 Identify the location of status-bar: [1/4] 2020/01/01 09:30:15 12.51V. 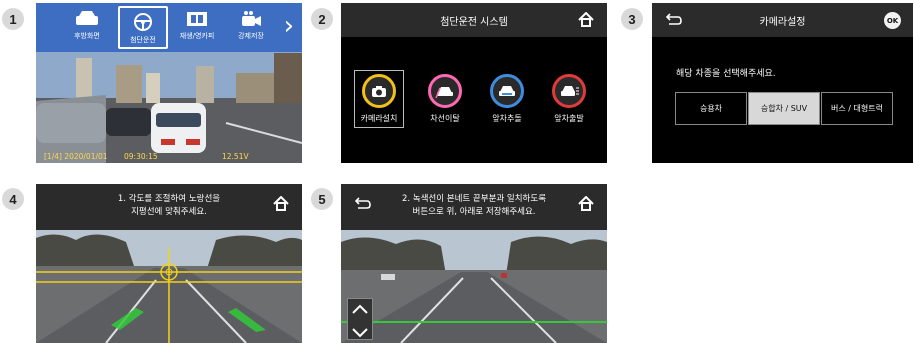
(169, 157).